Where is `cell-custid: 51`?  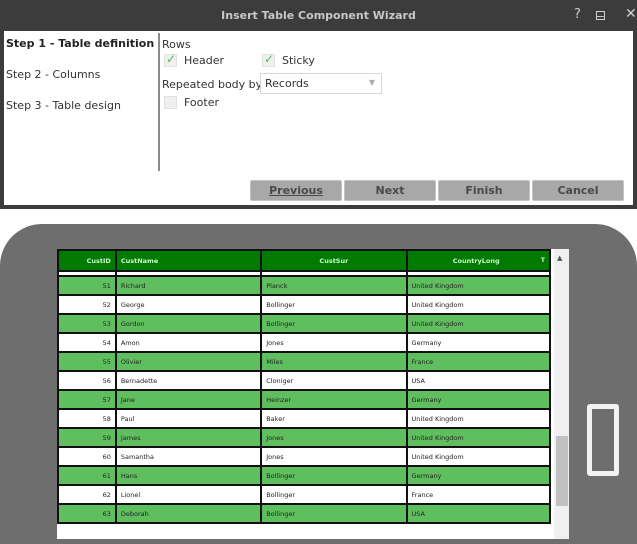
cell-custid: 51 is located at coordinates (87, 285).